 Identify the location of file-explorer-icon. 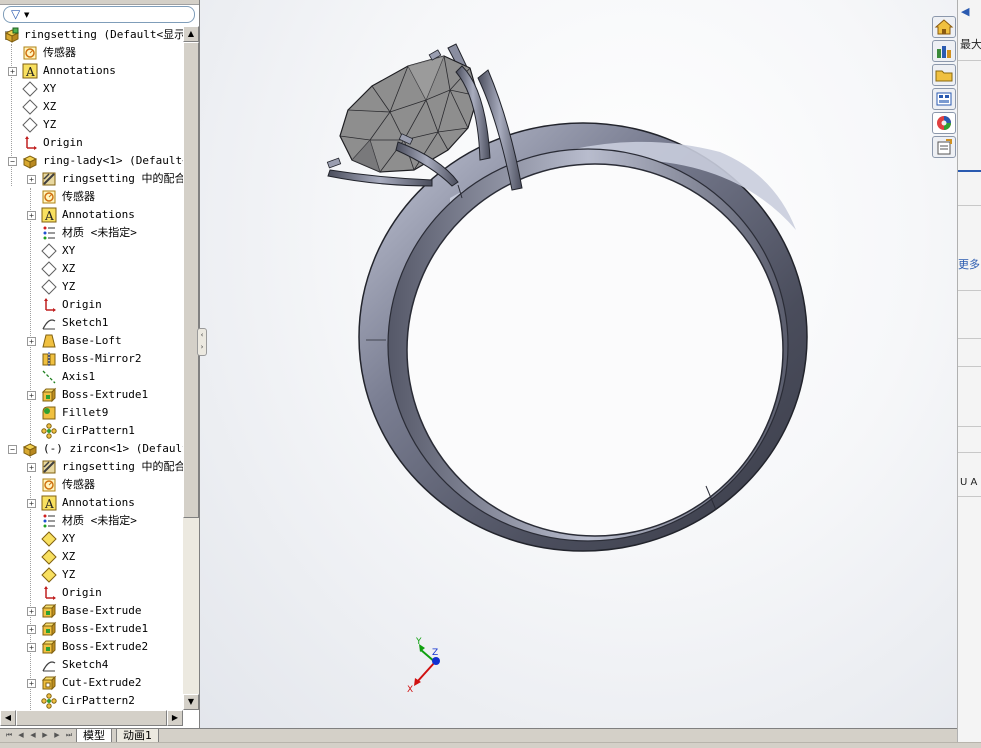
(944, 75).